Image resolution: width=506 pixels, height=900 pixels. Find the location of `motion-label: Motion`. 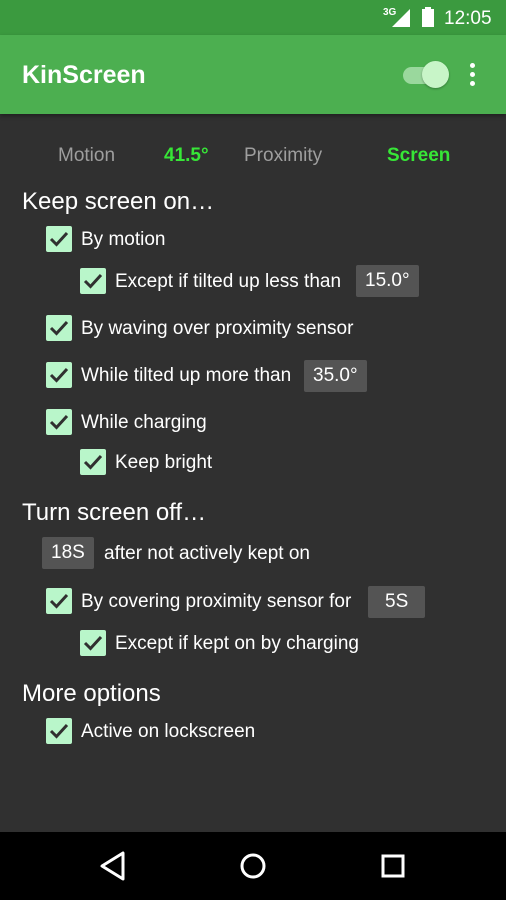

motion-label: Motion is located at coordinates (87, 155).